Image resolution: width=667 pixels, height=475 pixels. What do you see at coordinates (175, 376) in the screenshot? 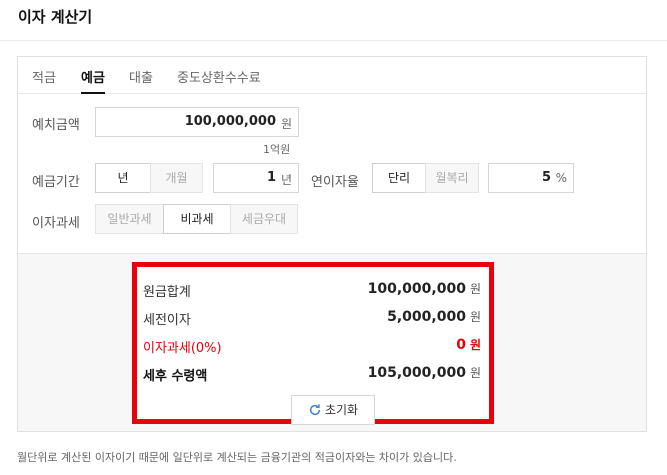
I see `net-total-label: 세후 수령액` at bounding box center [175, 376].